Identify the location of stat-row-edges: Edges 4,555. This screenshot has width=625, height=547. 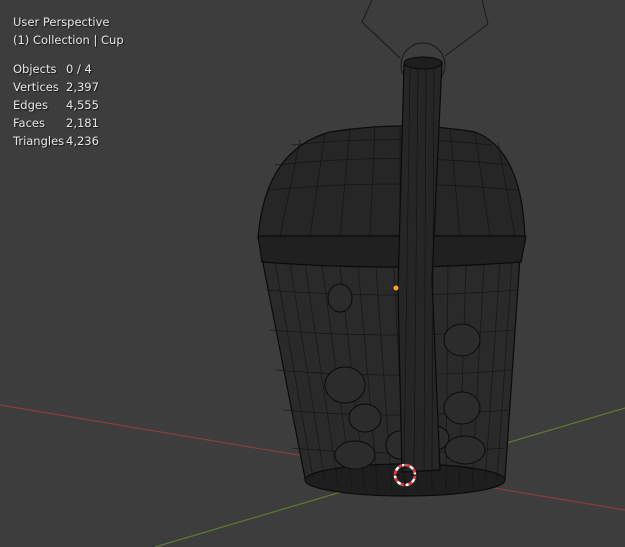
(56, 105).